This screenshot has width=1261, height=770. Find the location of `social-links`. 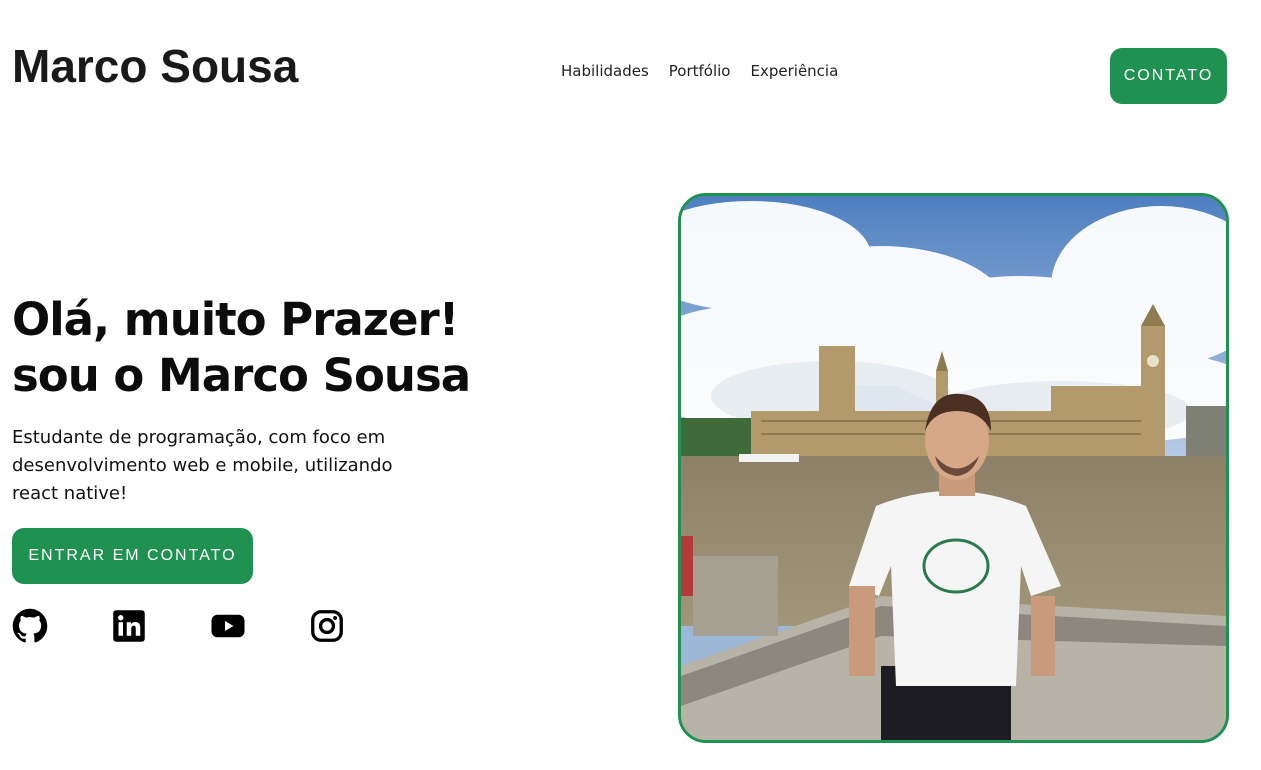

social-links is located at coordinates (182, 626).